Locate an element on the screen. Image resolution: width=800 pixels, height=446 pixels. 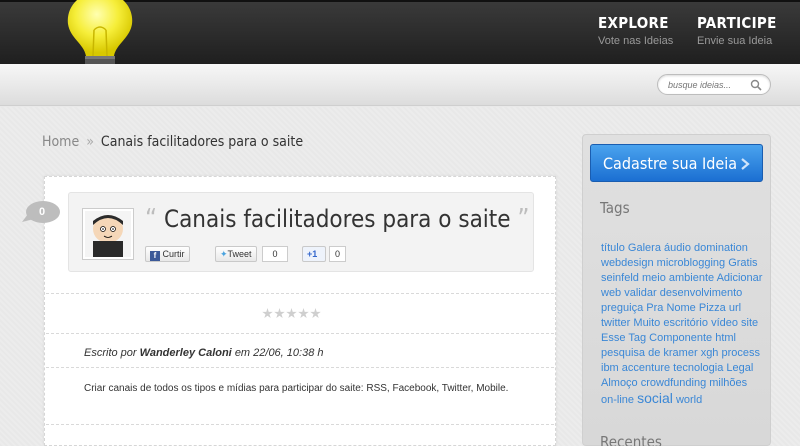
tag-link: Esse is located at coordinates (613, 338).